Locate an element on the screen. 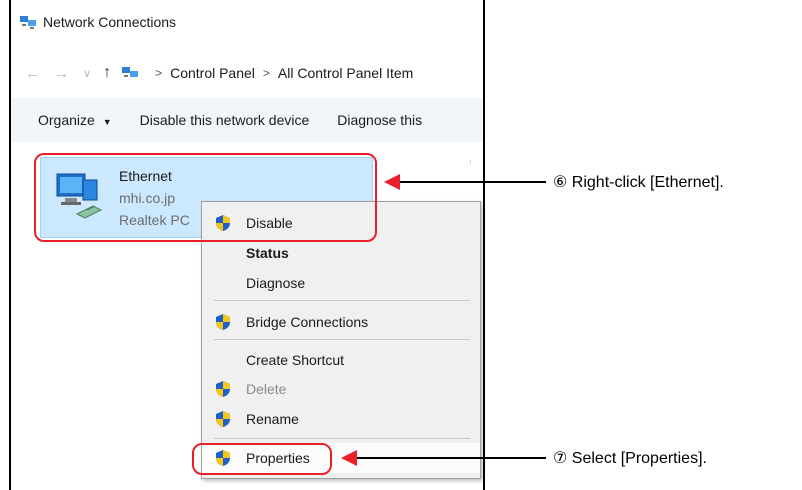 Image resolution: width=802 pixels, height=490 pixels. menu-item-bridge-connections: Bridge Connections is located at coordinates (341, 322).